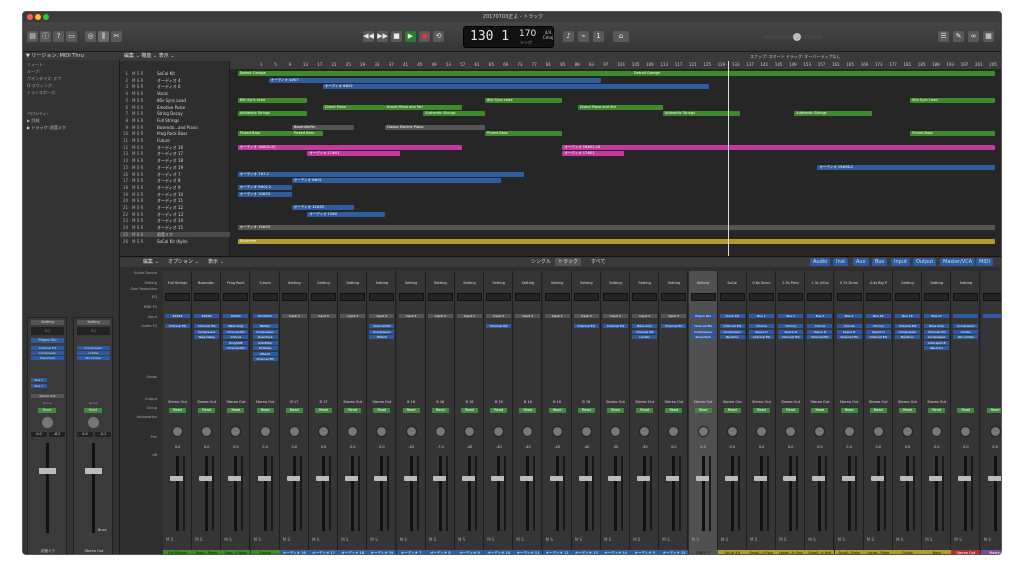 This screenshot has width=1024, height=586. What do you see at coordinates (170, 113) in the screenshot?
I see `track-name: String Decay` at bounding box center [170, 113].